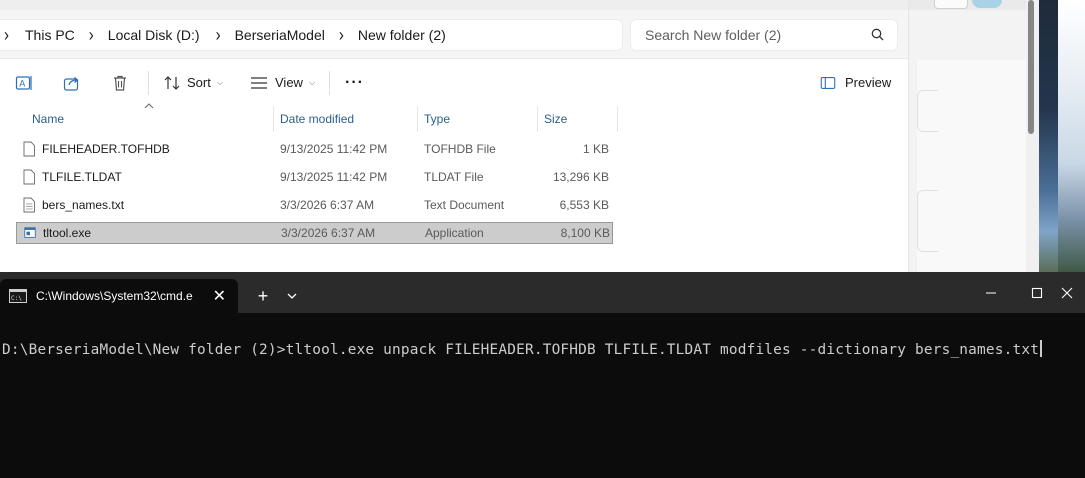 The height and width of the screenshot is (478, 1085). Describe the element at coordinates (580, 177) in the screenshot. I see `file-size: 13,296 KB` at that location.